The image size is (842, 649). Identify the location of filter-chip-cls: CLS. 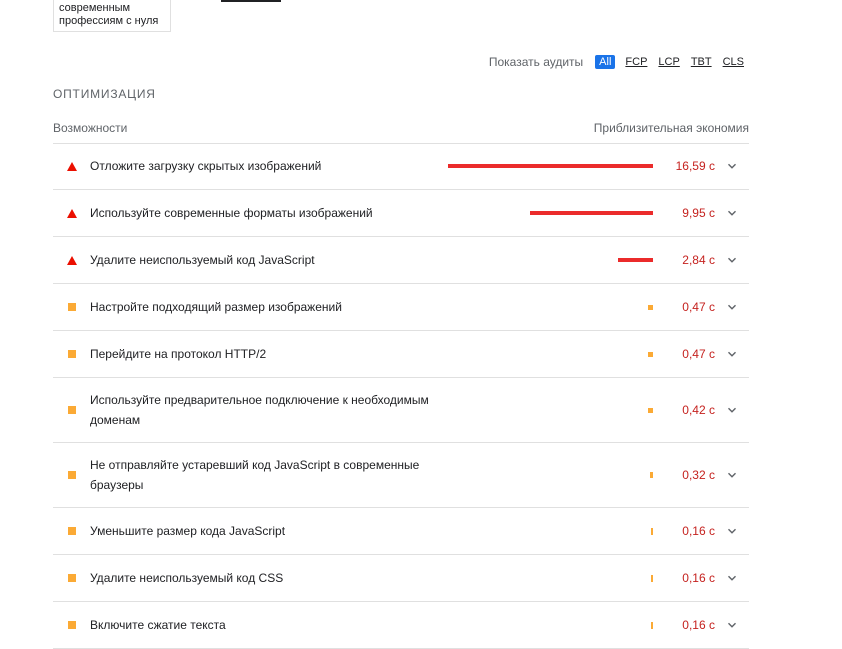
(733, 62).